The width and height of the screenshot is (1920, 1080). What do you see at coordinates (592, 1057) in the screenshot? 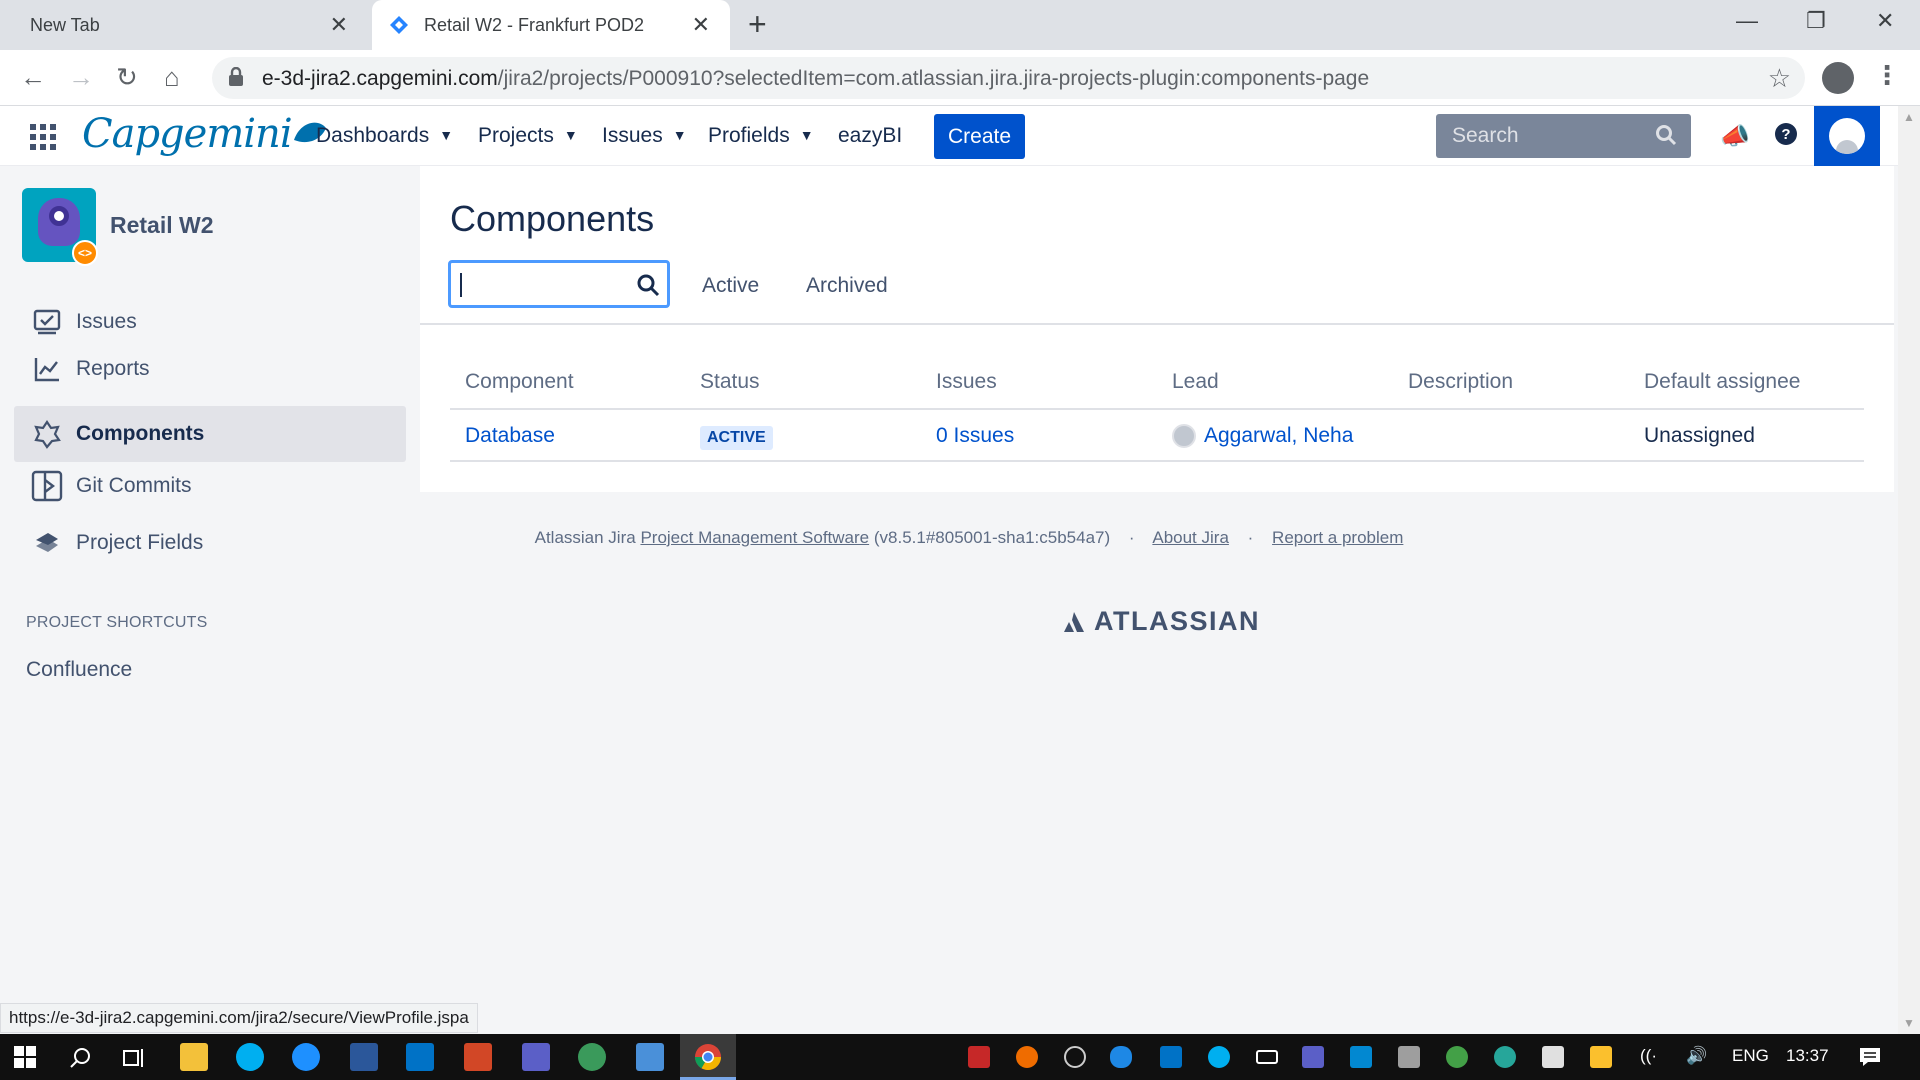
I see `globe-app-icon` at bounding box center [592, 1057].